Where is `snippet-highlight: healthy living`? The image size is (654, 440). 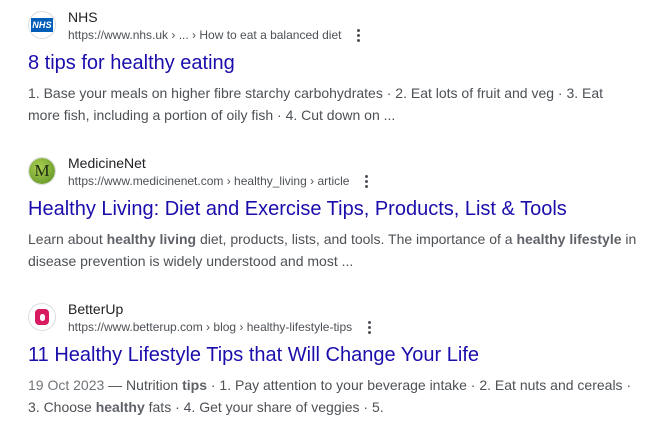
snippet-highlight: healthy living is located at coordinates (151, 239).